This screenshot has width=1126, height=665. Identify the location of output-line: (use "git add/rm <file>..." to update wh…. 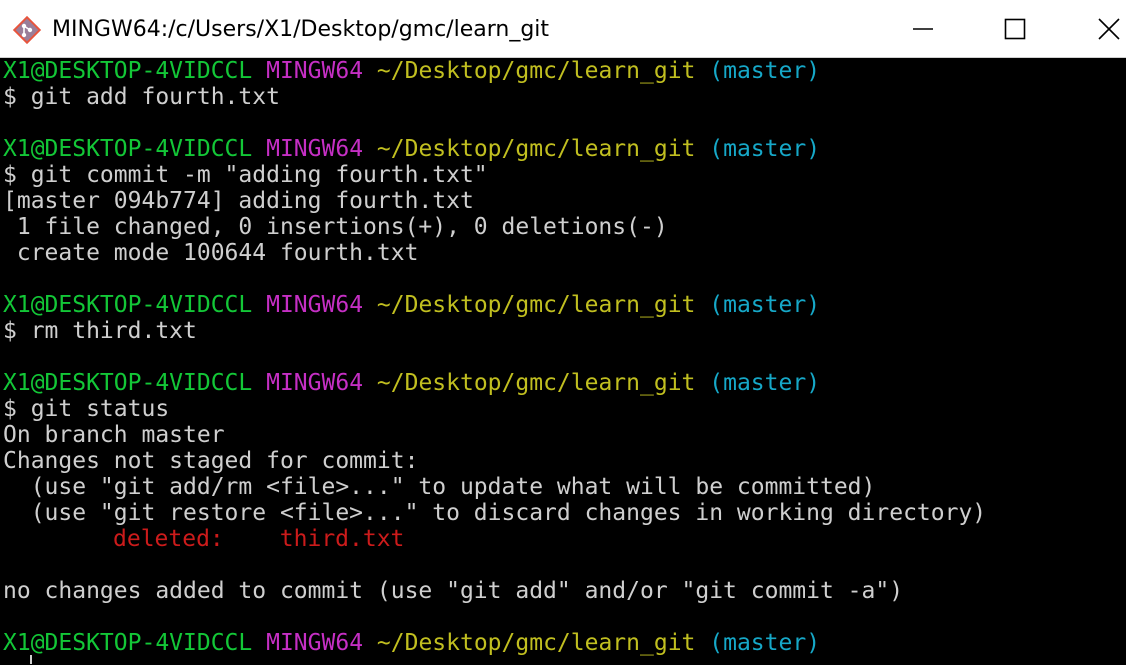
(439, 487).